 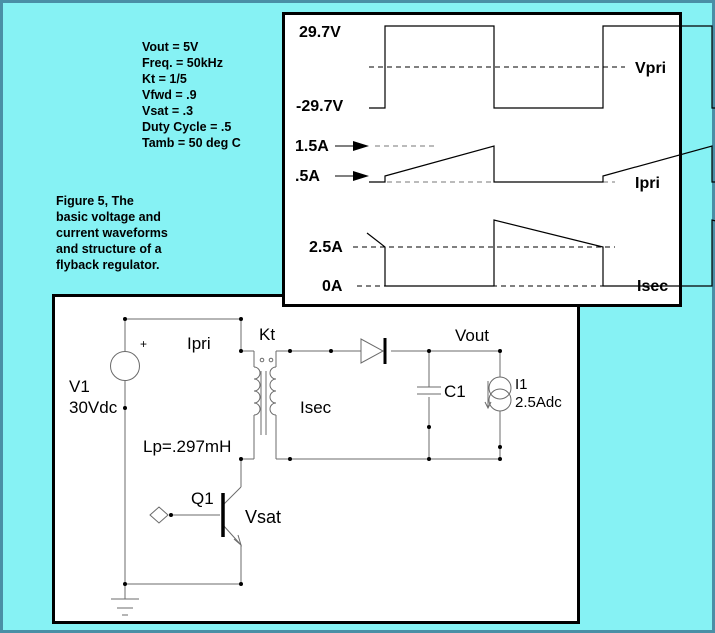 What do you see at coordinates (109, 249) in the screenshot?
I see `caption-line: and structure of a` at bounding box center [109, 249].